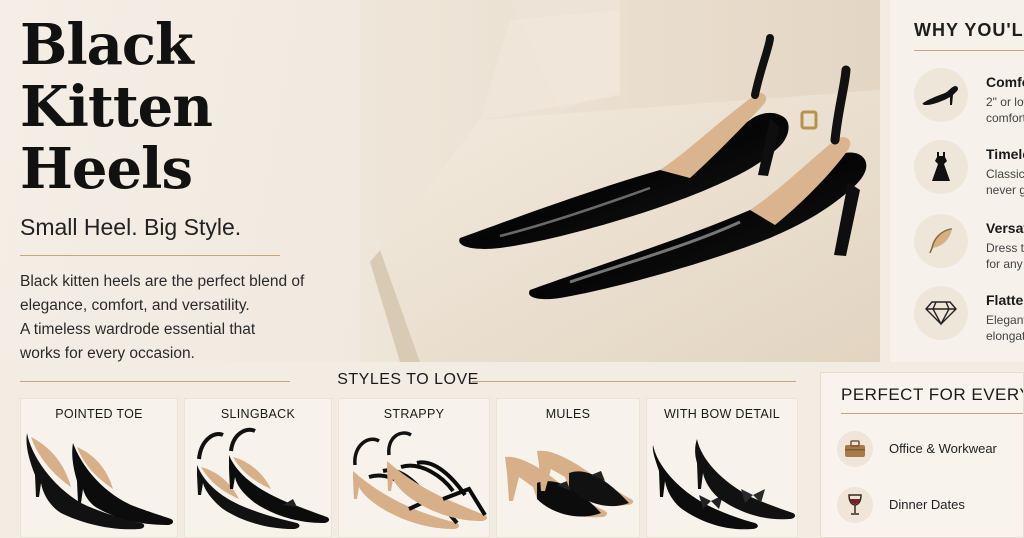 Image resolution: width=1024 pixels, height=538 pixels. I want to click on why-item-desc: Elegant and elongating, so click(1005, 328).